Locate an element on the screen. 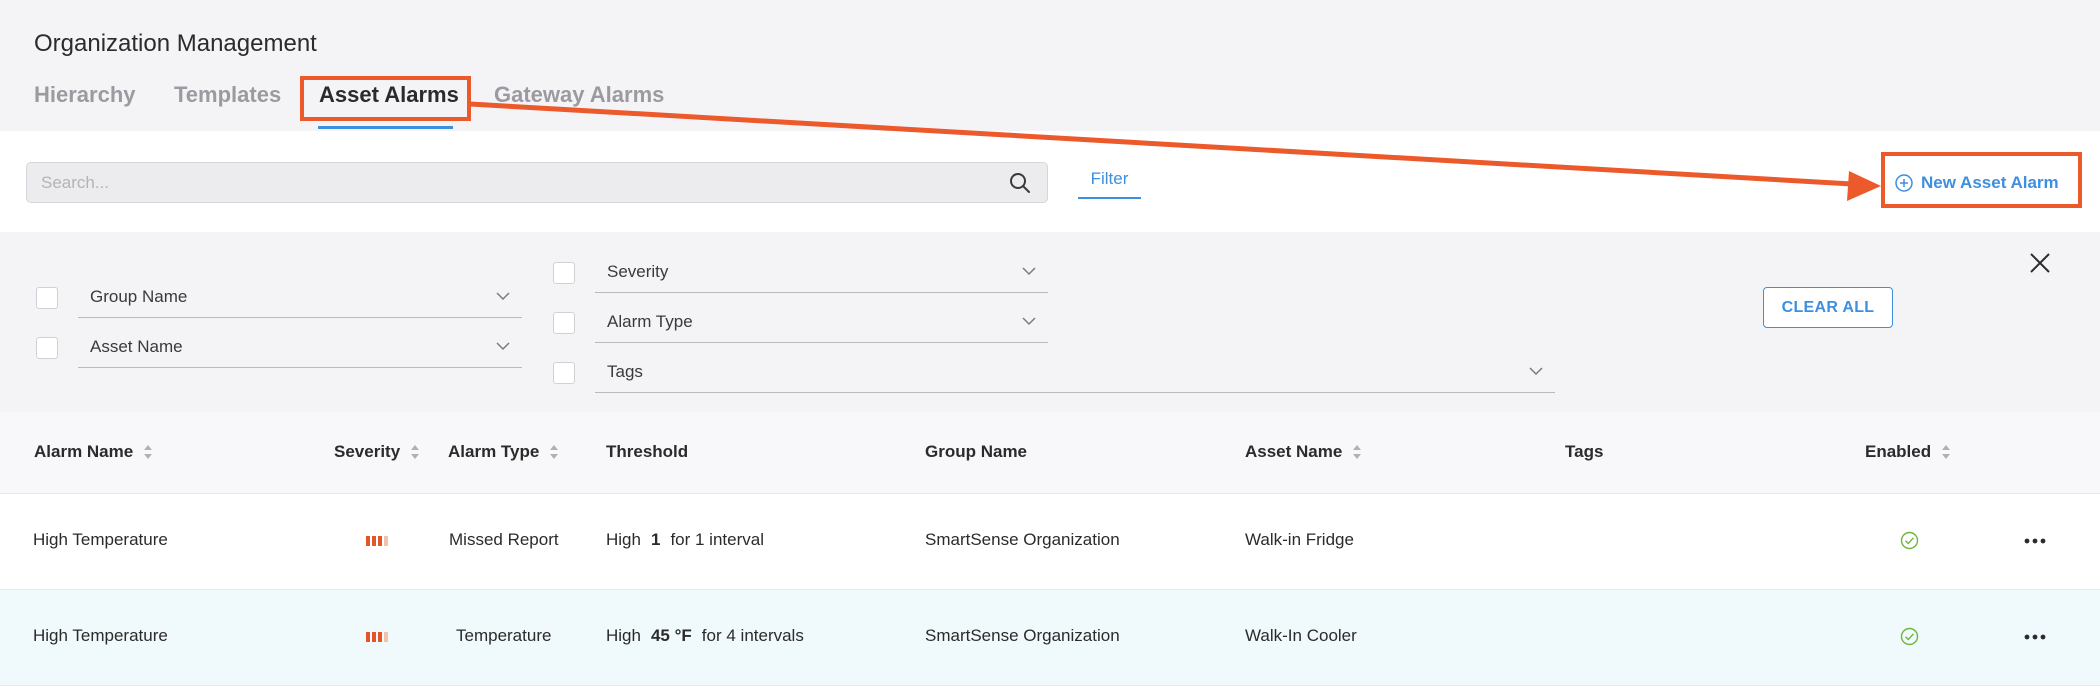  severity-label: Severity is located at coordinates (638, 271).